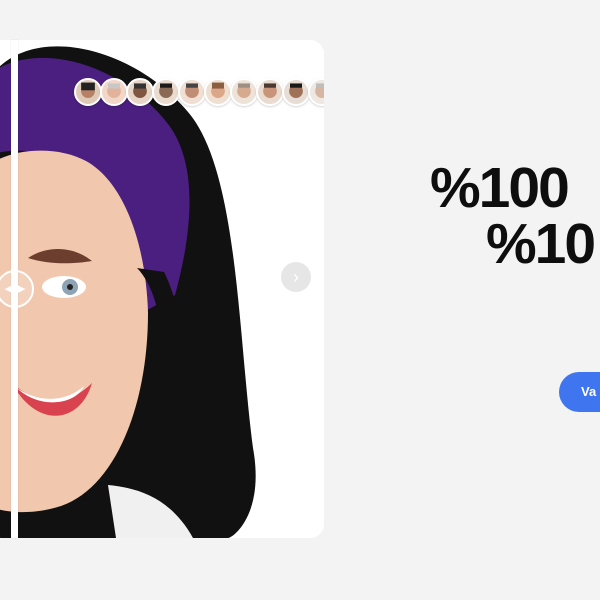 The height and width of the screenshot is (600, 600). Describe the element at coordinates (500, 188) in the screenshot. I see `headline-line-1: %100` at that location.